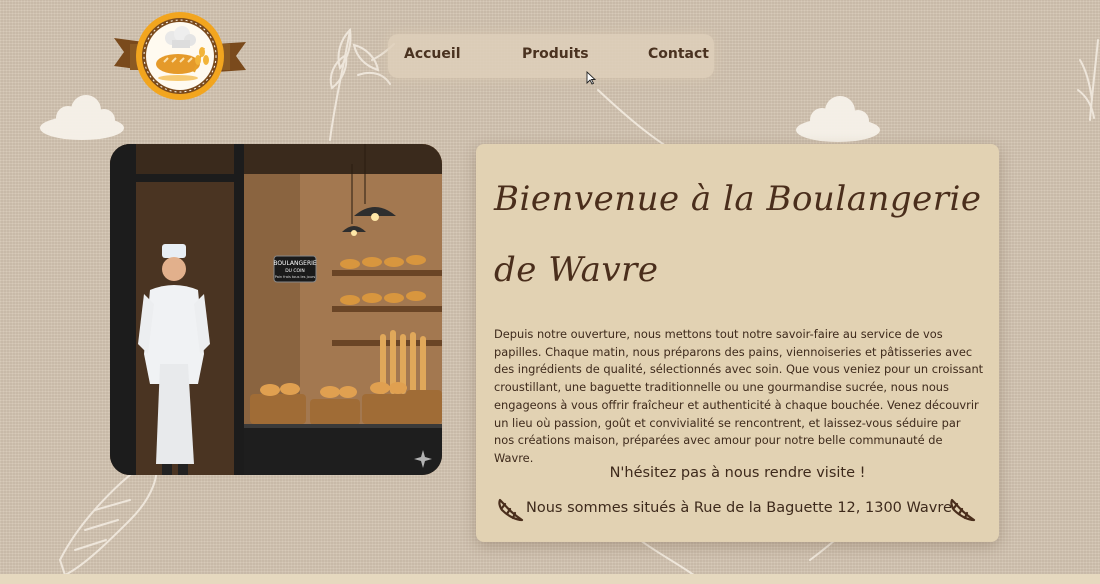  I want to click on mouse-cursor-icon, so click(591, 78).